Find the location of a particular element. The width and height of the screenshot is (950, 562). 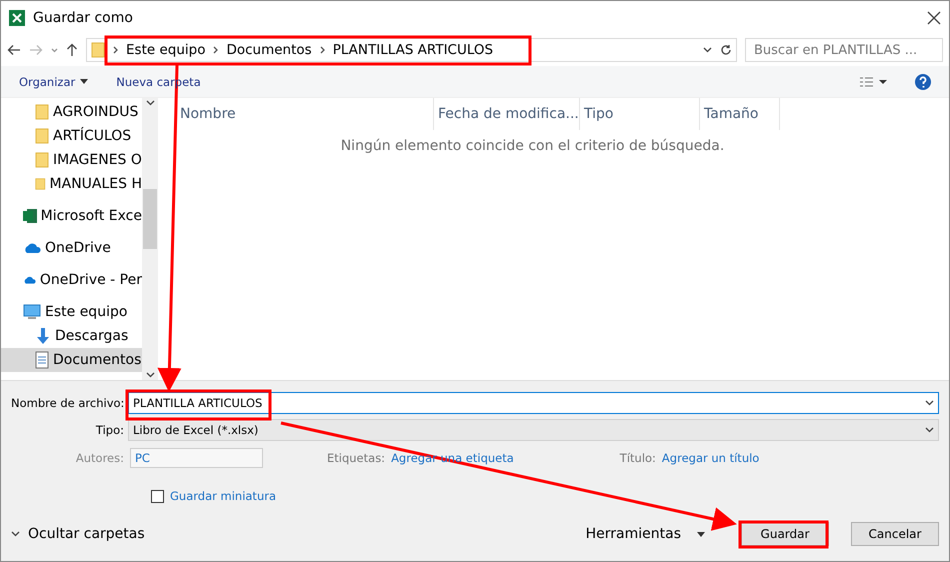

sidebar-item: ARTÍCULOS is located at coordinates (71, 136).